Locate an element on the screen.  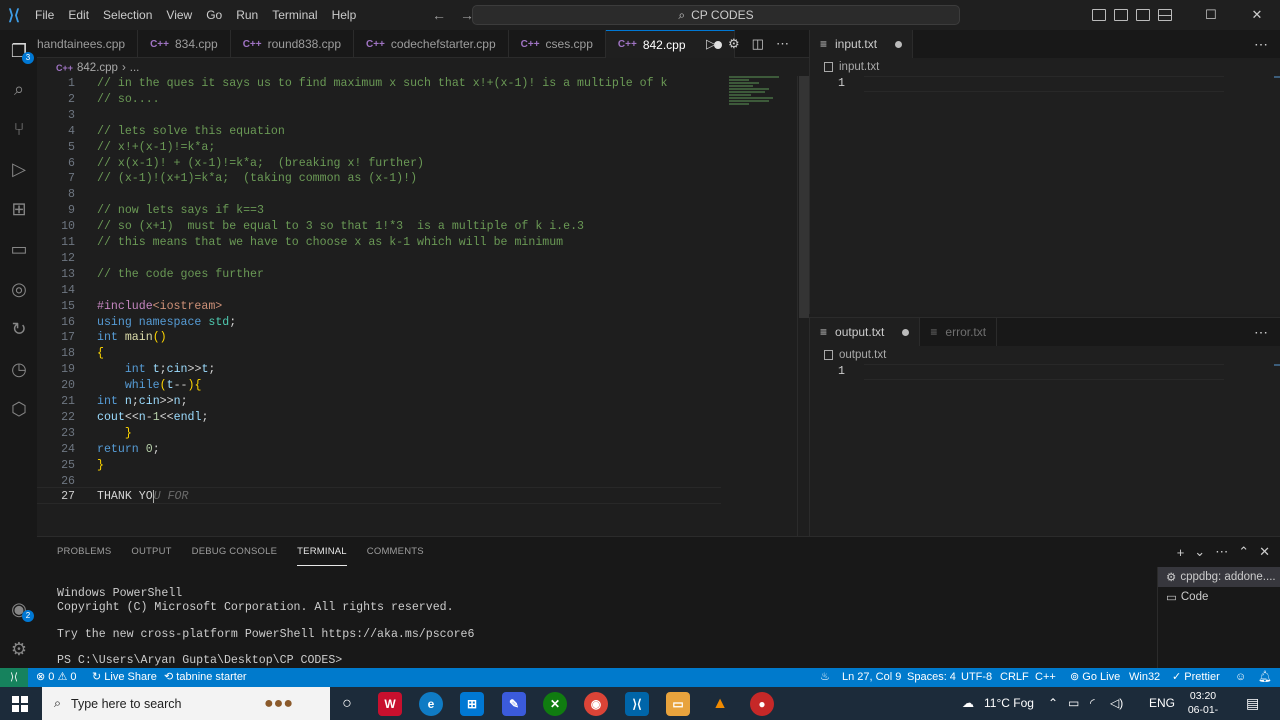
xbox-icon: ✕ is located at coordinates (555, 704).